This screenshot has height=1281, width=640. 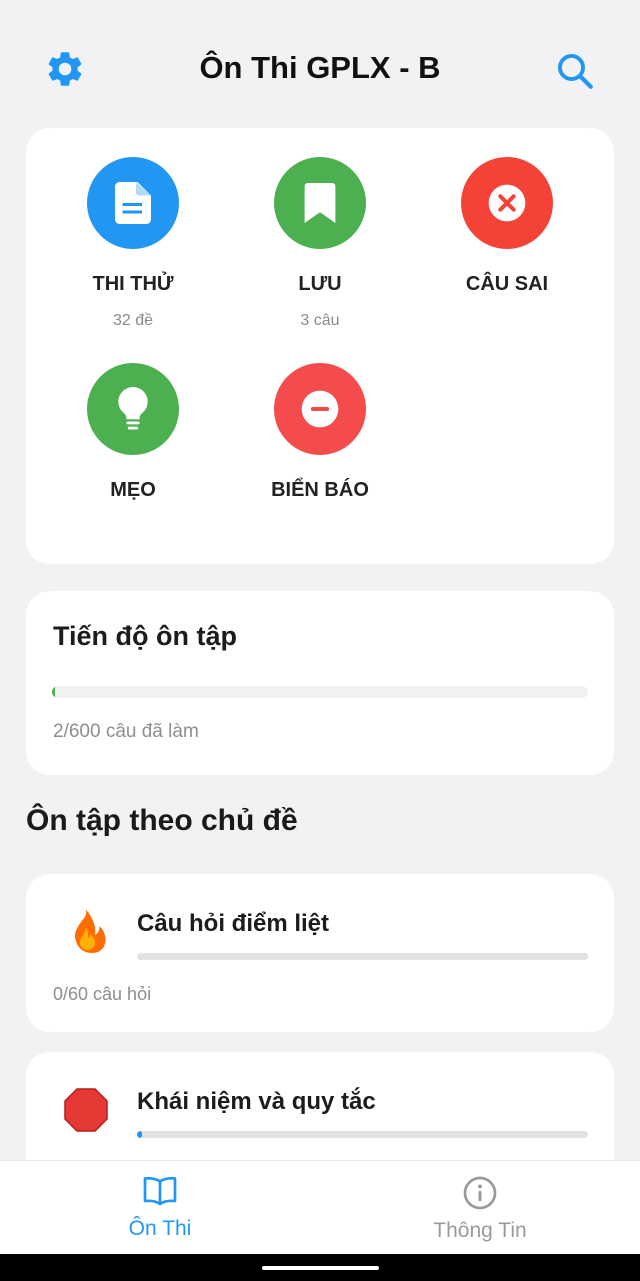 I want to click on book-icon, so click(x=160, y=1191).